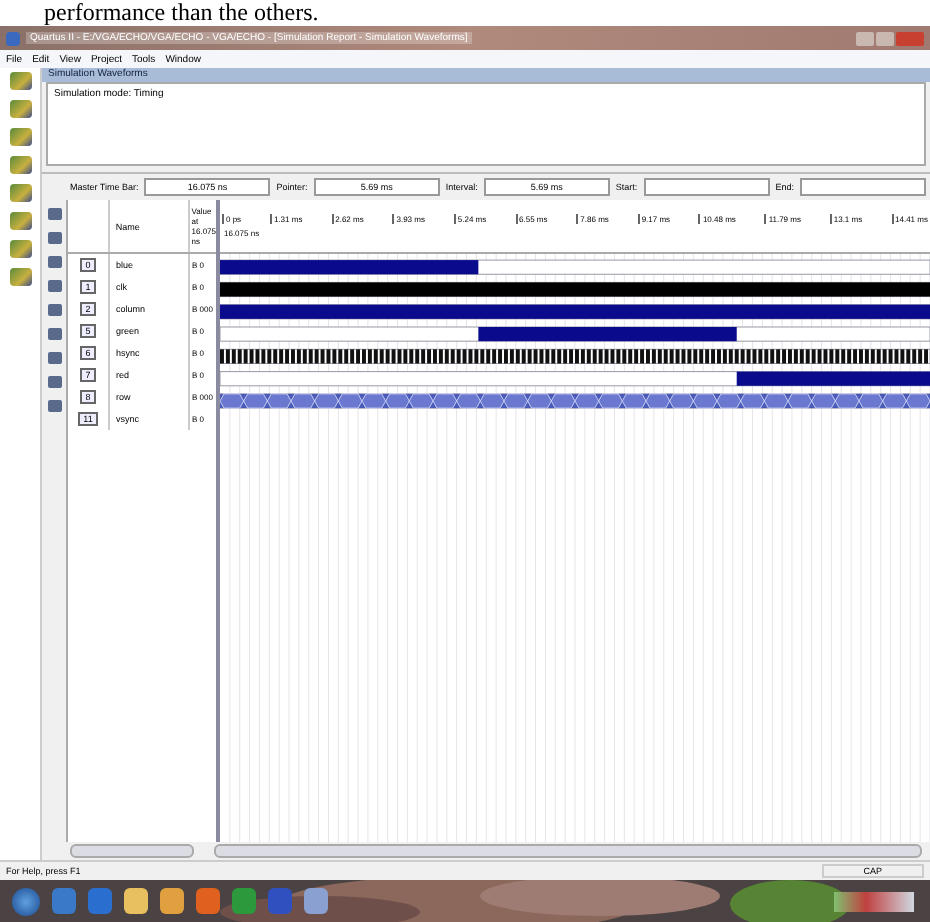  What do you see at coordinates (890, 38) in the screenshot?
I see `window-controls-icon` at bounding box center [890, 38].